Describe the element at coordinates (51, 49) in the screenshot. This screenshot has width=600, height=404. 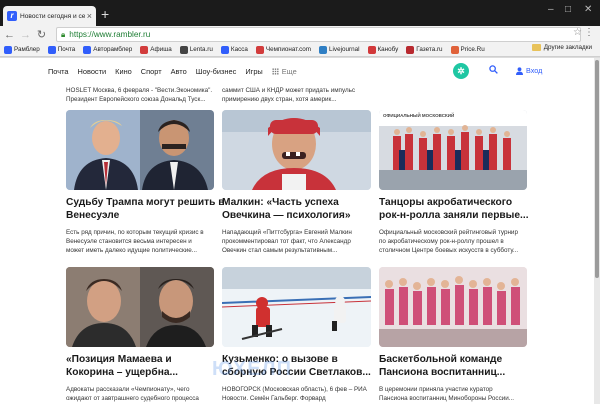
I see `mail-icon` at that location.